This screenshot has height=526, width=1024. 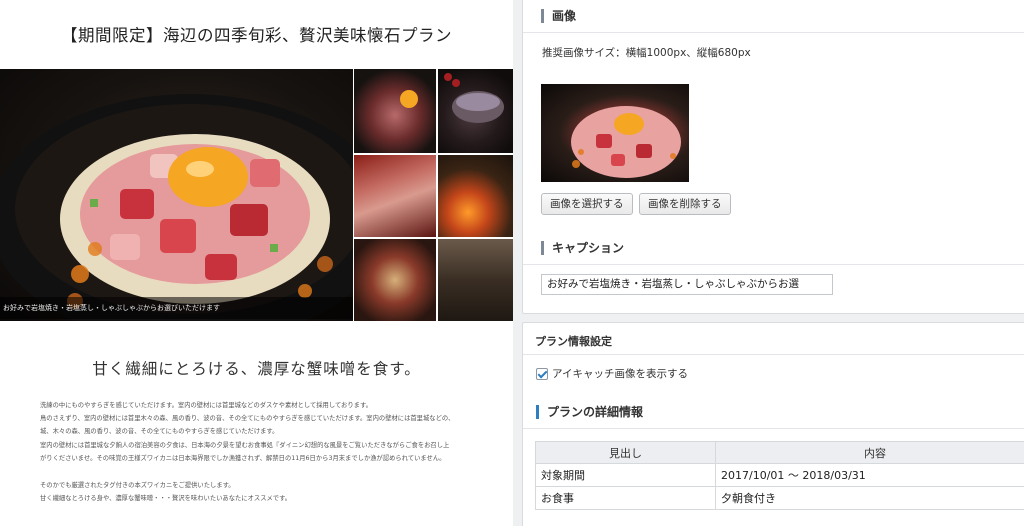 What do you see at coordinates (475, 280) in the screenshot?
I see `photo-lounge-interior-thumb` at bounding box center [475, 280].